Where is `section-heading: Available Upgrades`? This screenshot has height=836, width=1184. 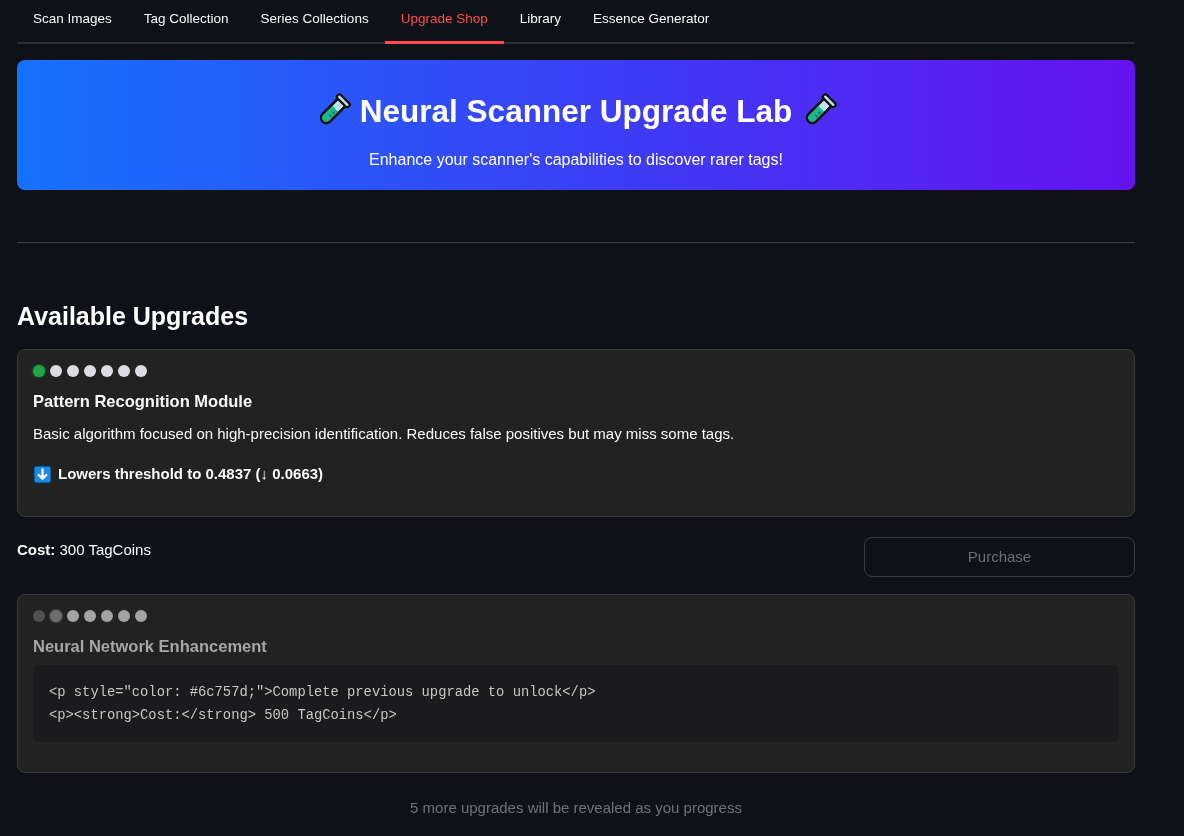
section-heading: Available Upgrades is located at coordinates (133, 316).